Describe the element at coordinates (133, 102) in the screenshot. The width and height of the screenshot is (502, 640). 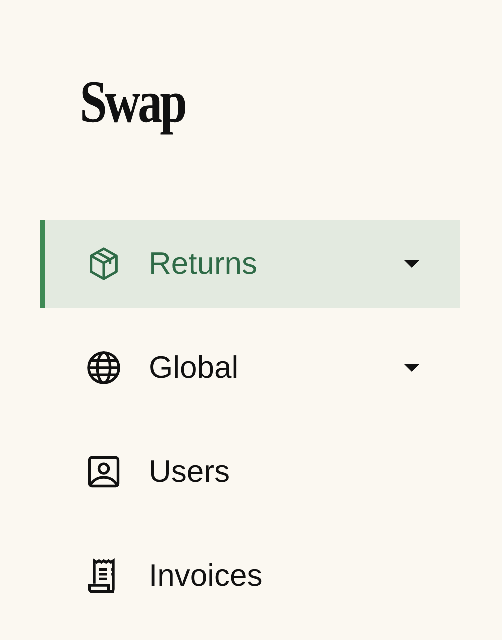
I see `logo: Swap` at that location.